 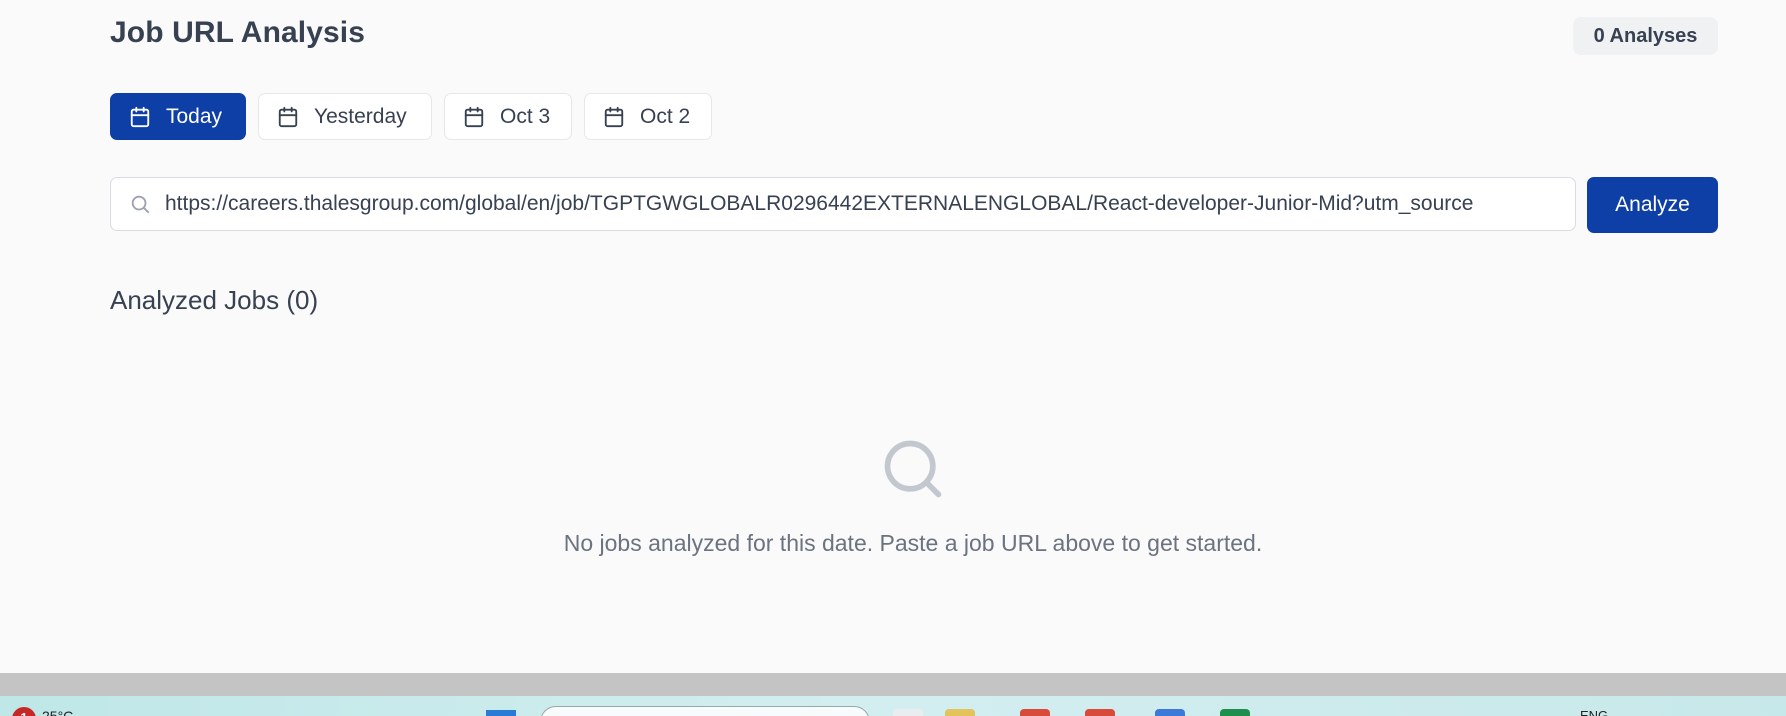 I want to click on analyses-count-badge: 0 Analyses, so click(x=1645, y=36).